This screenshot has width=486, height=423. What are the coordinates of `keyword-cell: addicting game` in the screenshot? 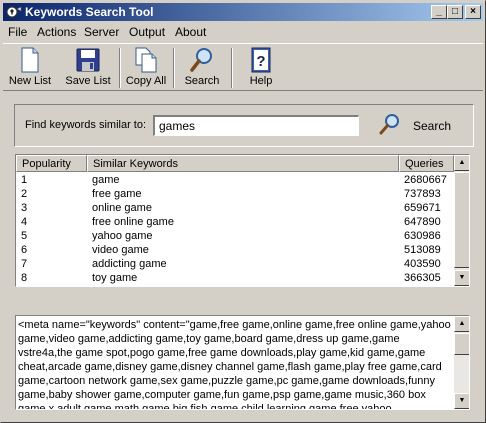 It's located at (129, 264).